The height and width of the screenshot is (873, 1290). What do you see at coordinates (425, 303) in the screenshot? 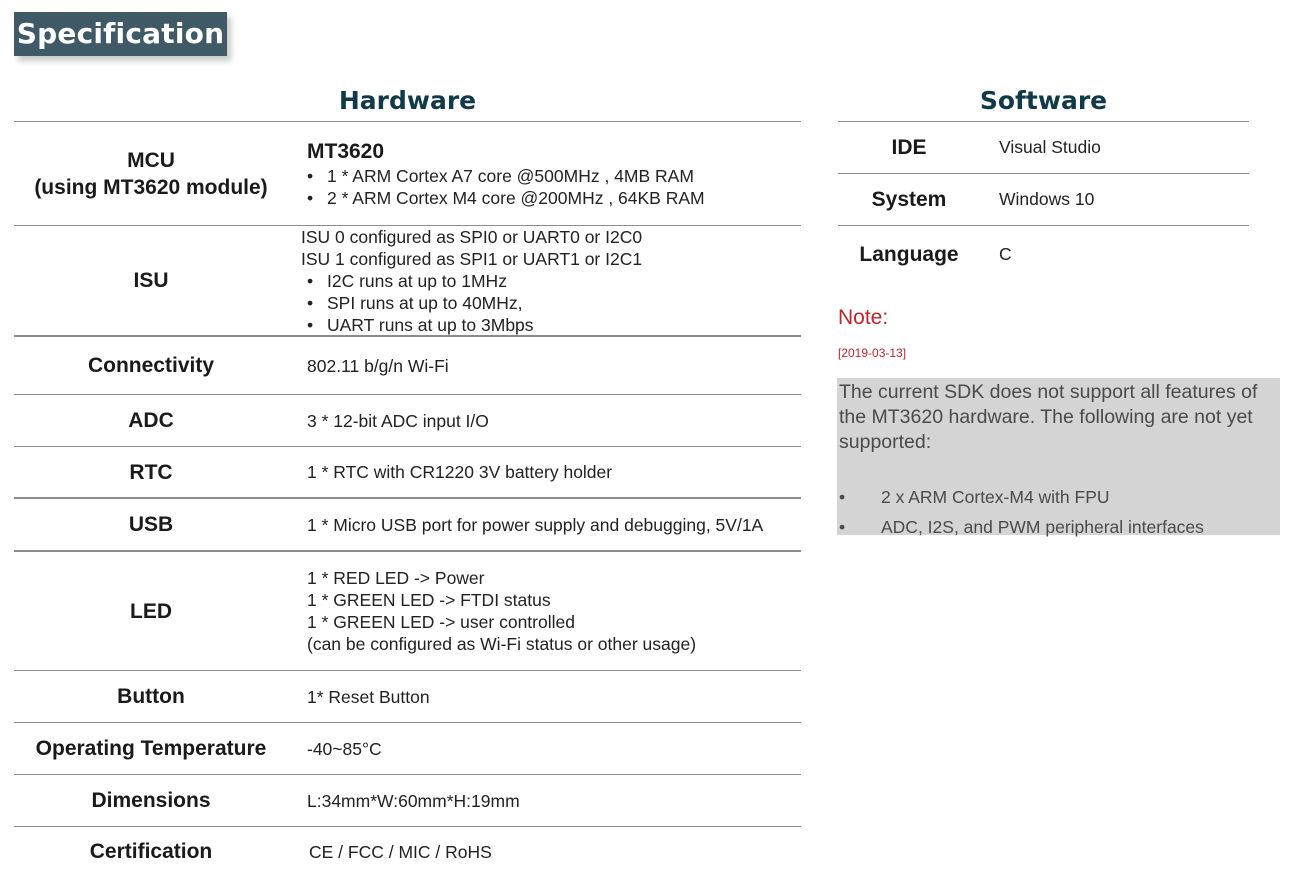
I see `isu-bullet-text: SPI runs at up to 40MHz,` at bounding box center [425, 303].